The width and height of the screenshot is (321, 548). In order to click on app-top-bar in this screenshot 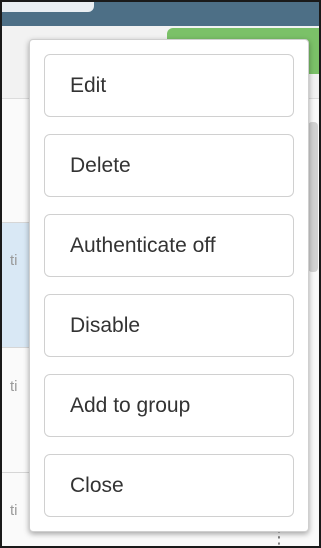, I will do `click(160, 14)`.